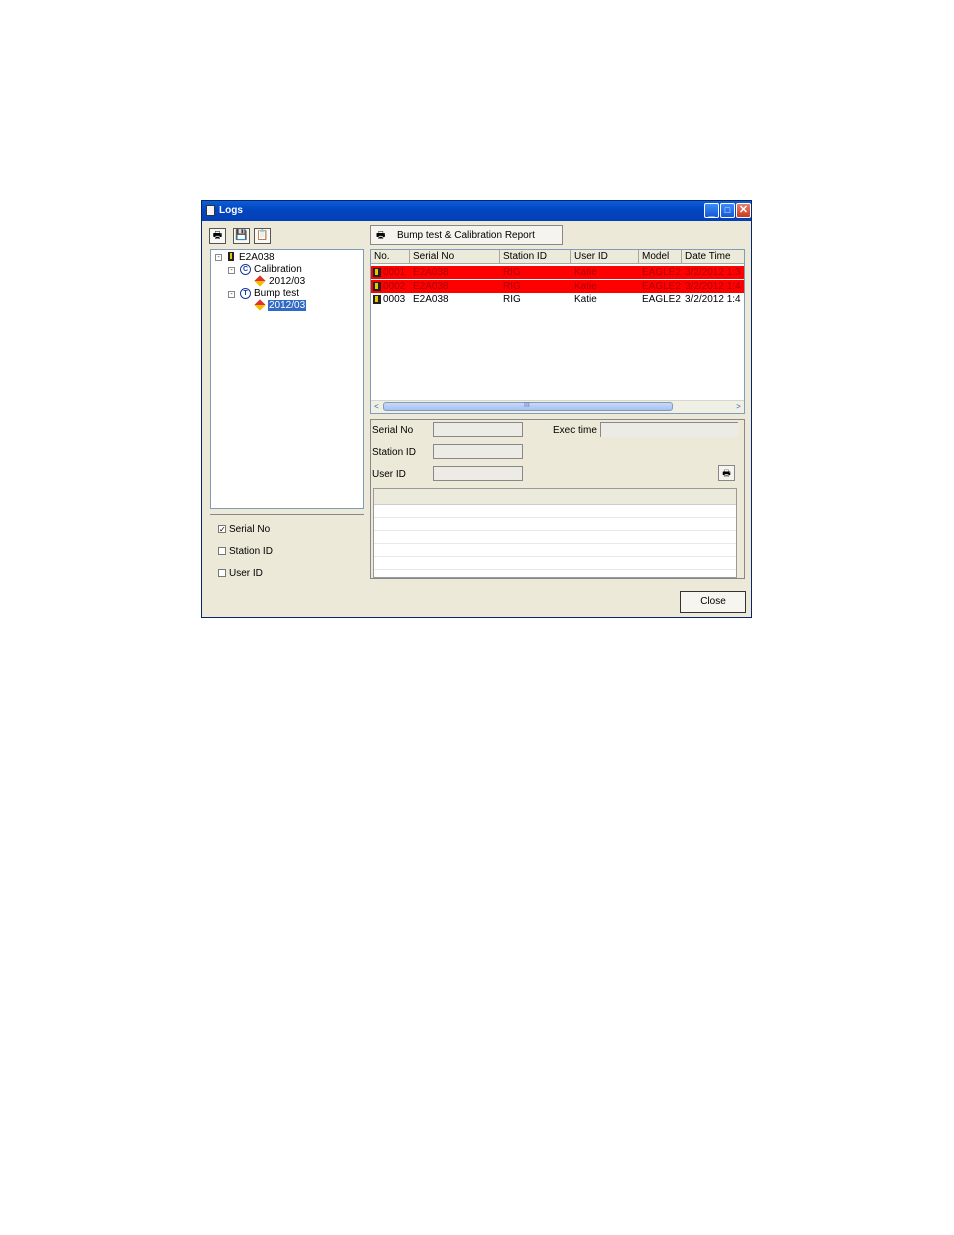 This screenshot has width=954, height=1235. Describe the element at coordinates (222, 529) in the screenshot. I see `serial-no-checkbox: ✓` at that location.